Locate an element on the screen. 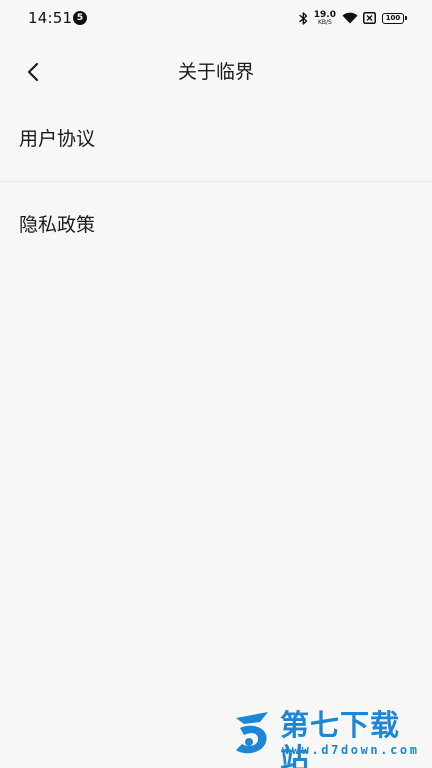 The width and height of the screenshot is (432, 768). battery-icon: 100 is located at coordinates (394, 18).